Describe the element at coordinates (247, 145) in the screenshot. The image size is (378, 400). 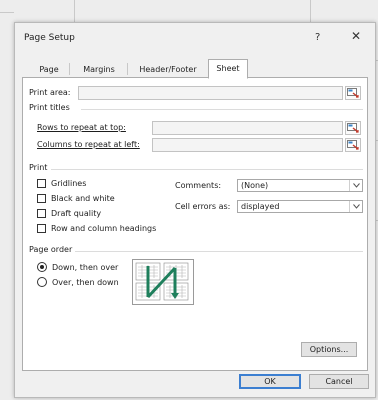
I see `columns-repeat-field` at that location.